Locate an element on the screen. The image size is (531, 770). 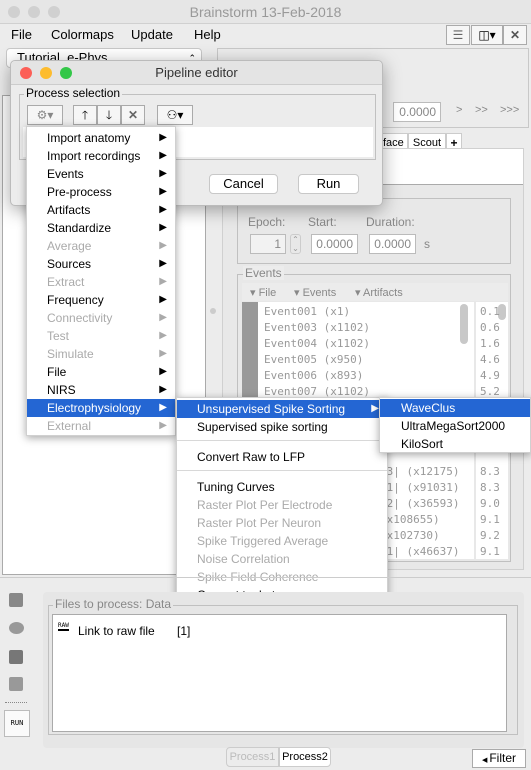
menu-item-spike-triggered-average: Spike Triggered Average is located at coordinates (263, 541).